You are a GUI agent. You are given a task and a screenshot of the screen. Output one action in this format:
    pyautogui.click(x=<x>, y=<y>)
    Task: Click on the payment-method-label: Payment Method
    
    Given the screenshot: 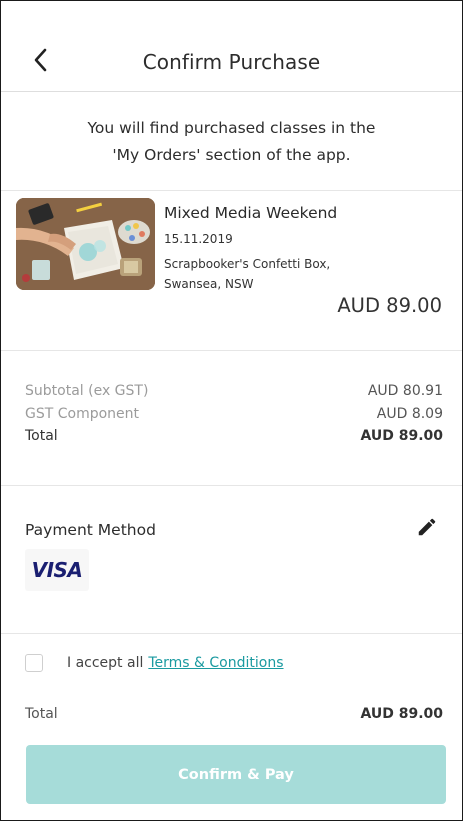 What is the action you would take?
    pyautogui.click(x=90, y=530)
    